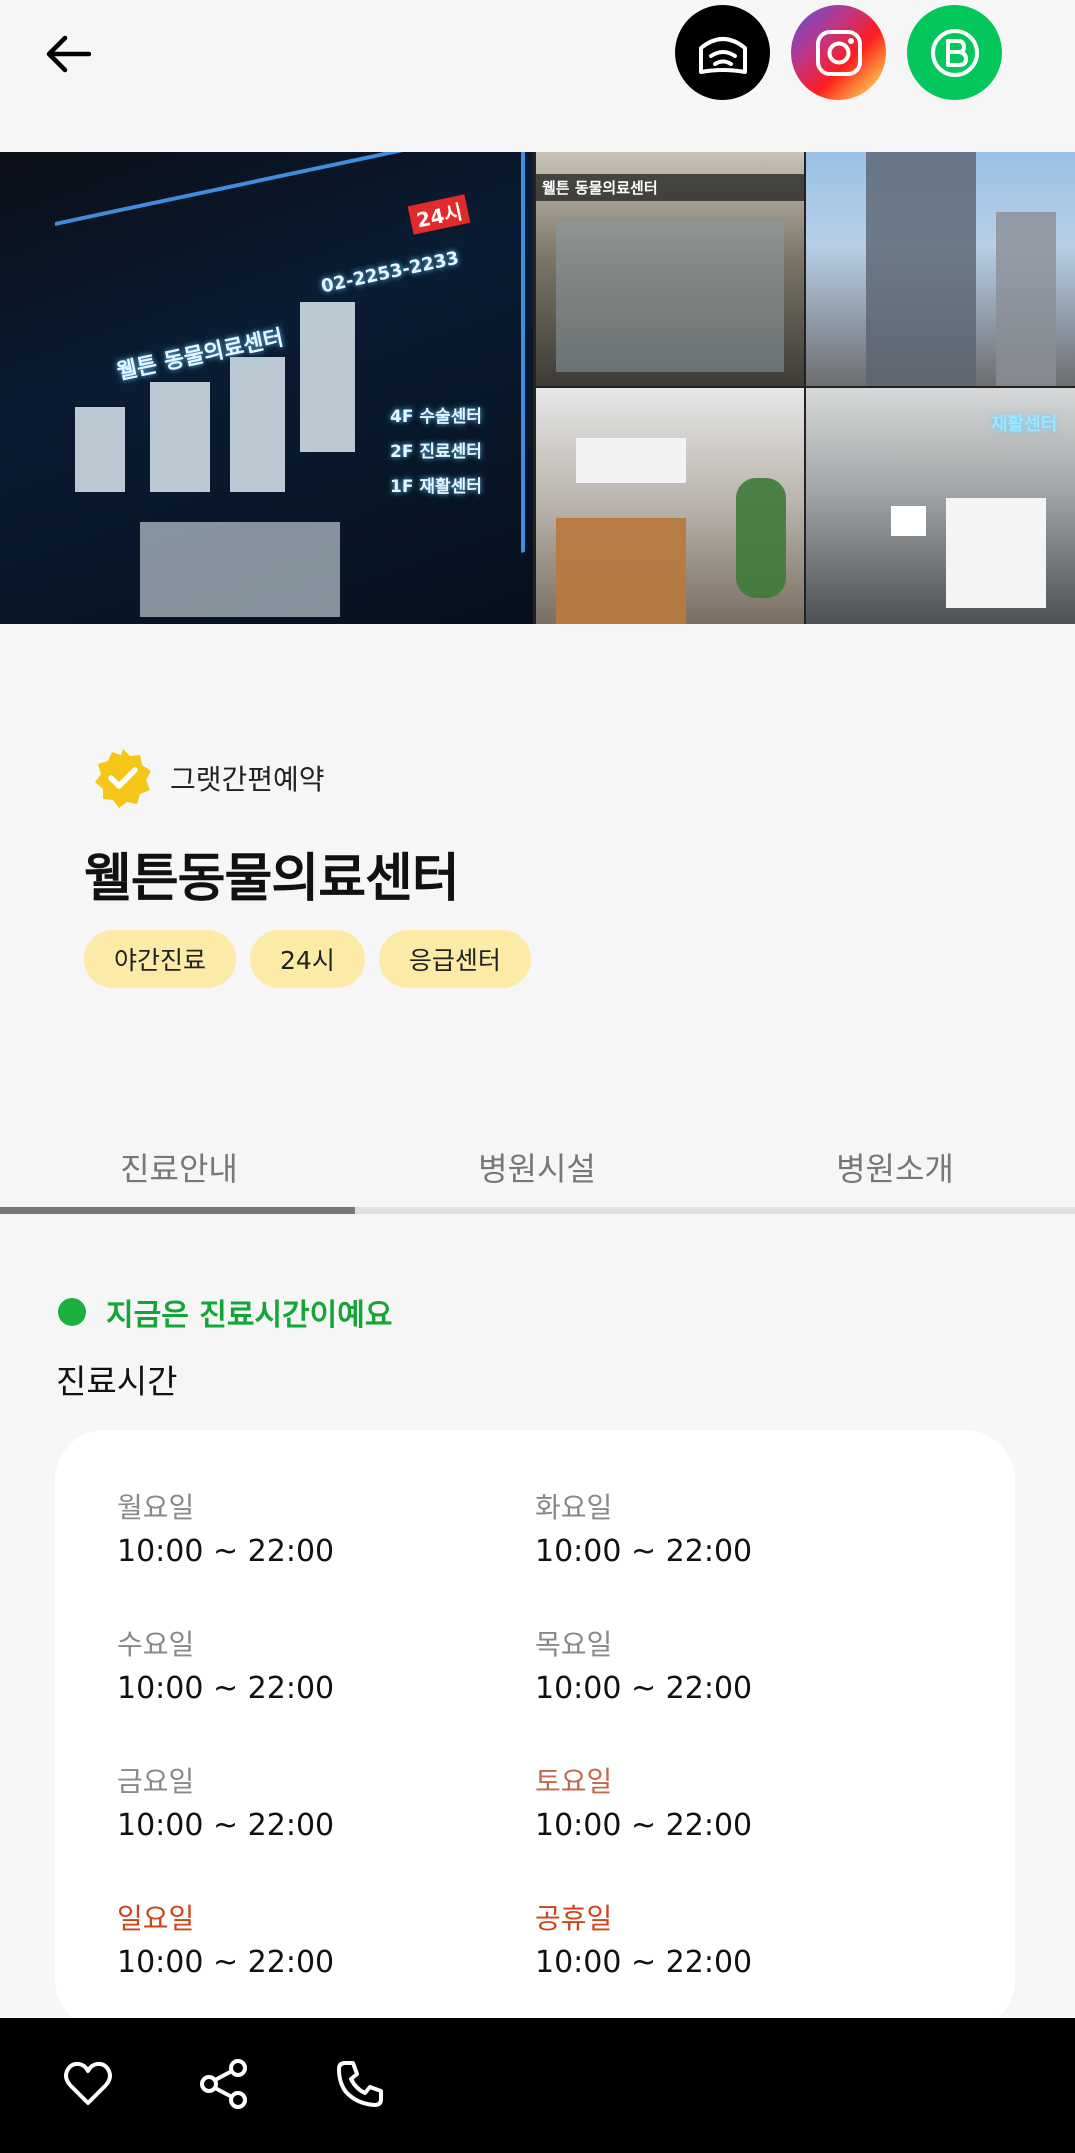 The width and height of the screenshot is (1075, 2153). I want to click on reception-desk, so click(621, 571).